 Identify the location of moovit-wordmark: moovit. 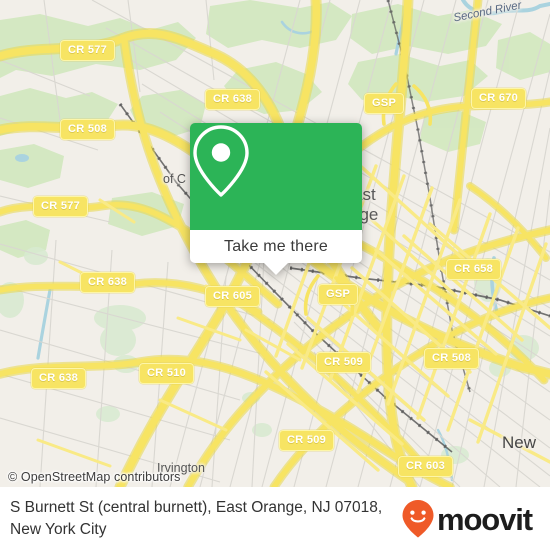
(484, 519).